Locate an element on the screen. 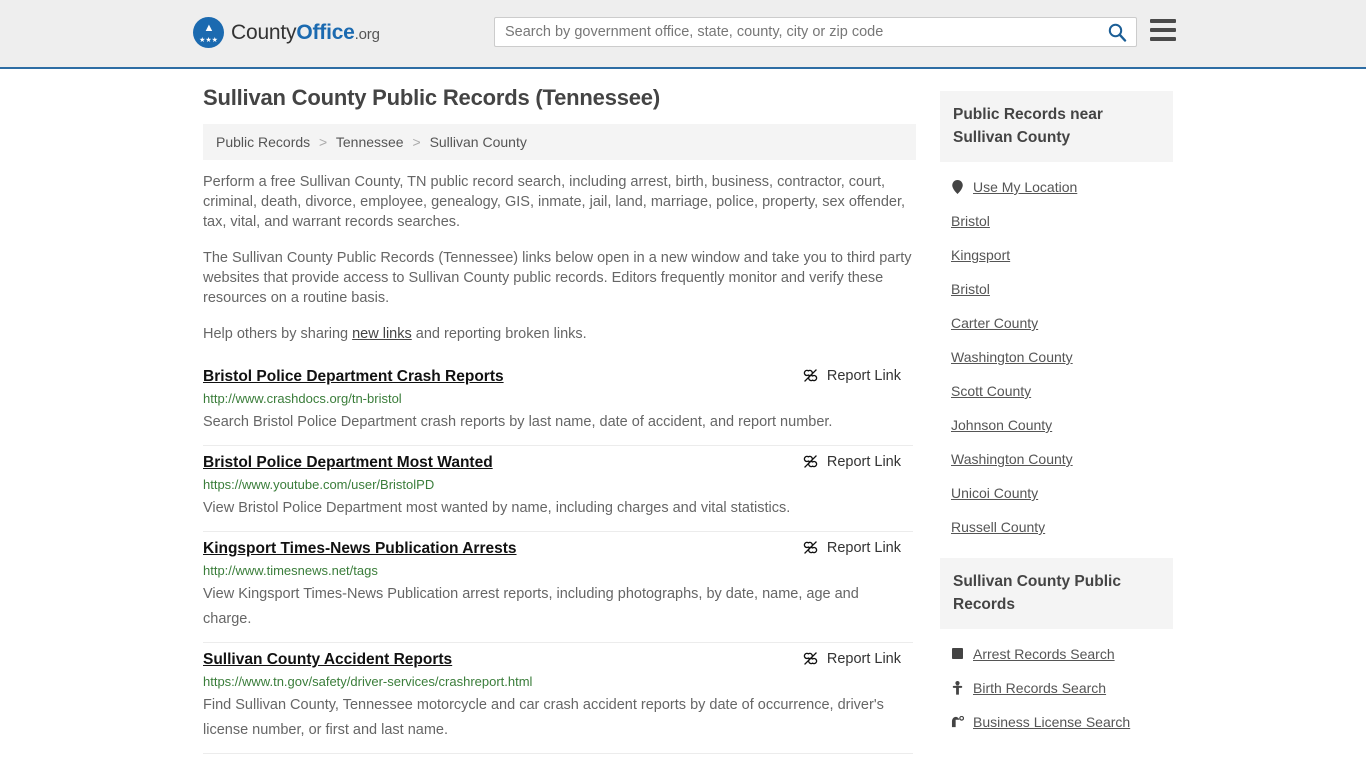 This screenshot has width=1366, height=768. search-bar is located at coordinates (815, 32).